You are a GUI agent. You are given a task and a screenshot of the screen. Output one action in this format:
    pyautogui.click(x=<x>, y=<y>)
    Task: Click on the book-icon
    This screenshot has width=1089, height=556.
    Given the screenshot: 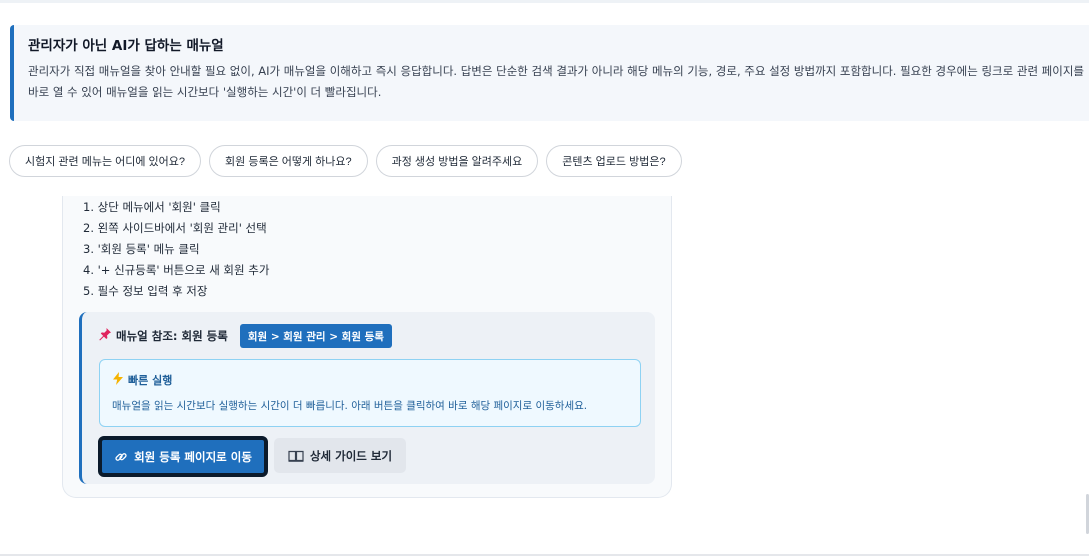 What is the action you would take?
    pyautogui.click(x=296, y=456)
    